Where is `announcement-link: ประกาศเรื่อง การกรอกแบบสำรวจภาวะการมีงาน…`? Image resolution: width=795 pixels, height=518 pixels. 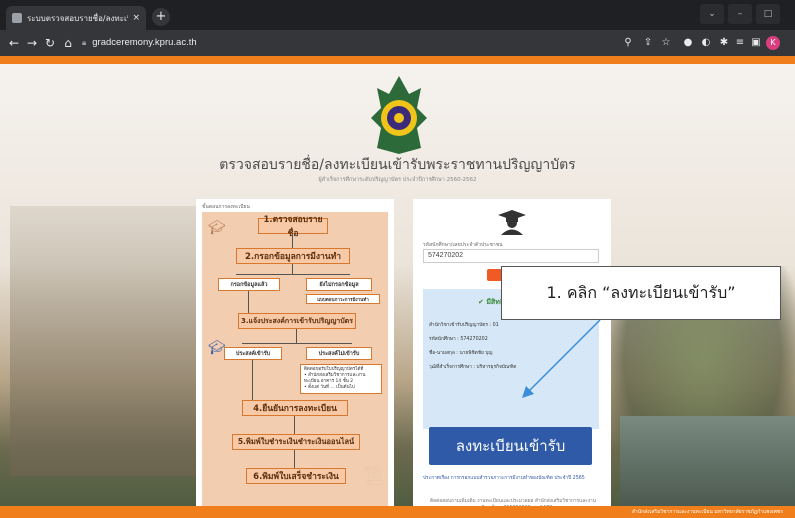 announcement-link: ประกาศเรื่อง การกรอกแบบสำรวจภาวะการมีงาน… is located at coordinates (513, 479).